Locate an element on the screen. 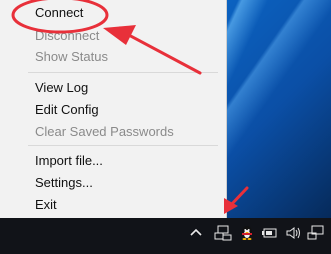 The image size is (331, 254). menu-item-label: Edit Config is located at coordinates (67, 109).